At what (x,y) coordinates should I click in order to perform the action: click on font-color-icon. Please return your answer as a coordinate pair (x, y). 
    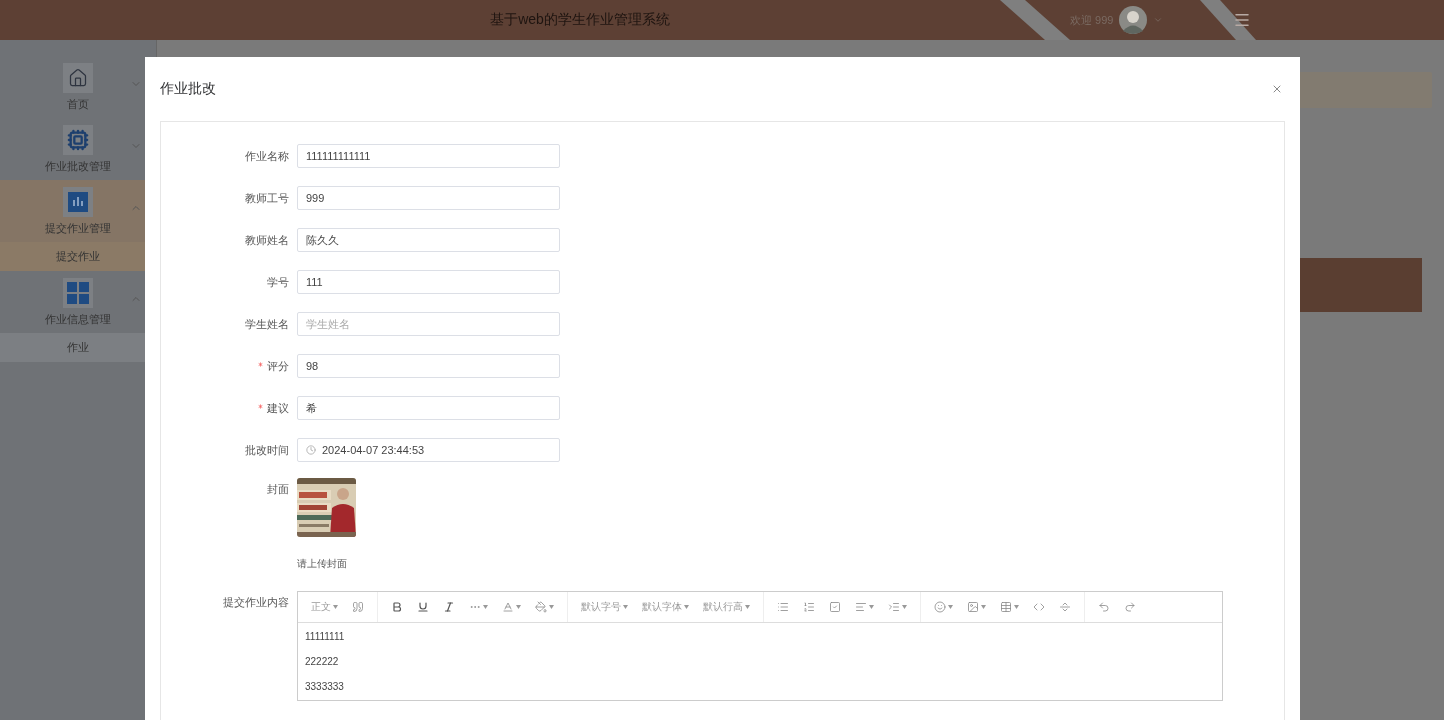
    Looking at the image, I should click on (508, 607).